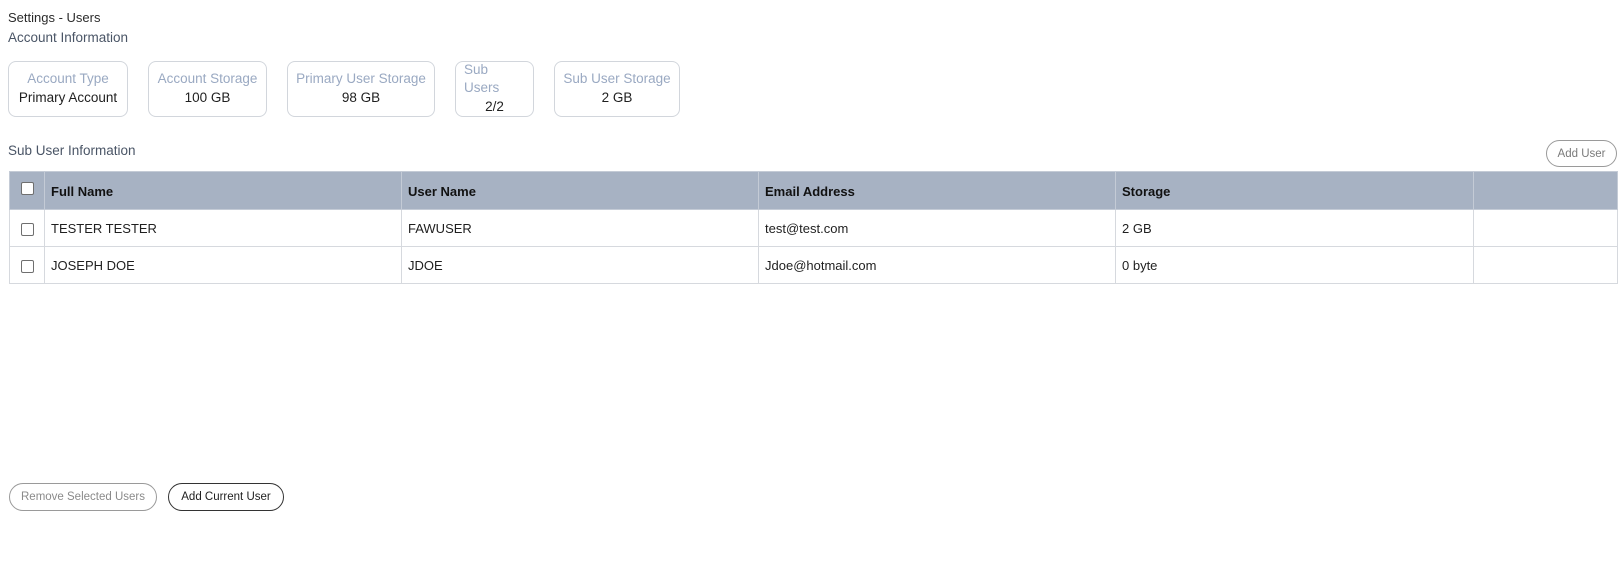 This screenshot has width=1620, height=576. I want to click on select-all-cell, so click(27, 190).